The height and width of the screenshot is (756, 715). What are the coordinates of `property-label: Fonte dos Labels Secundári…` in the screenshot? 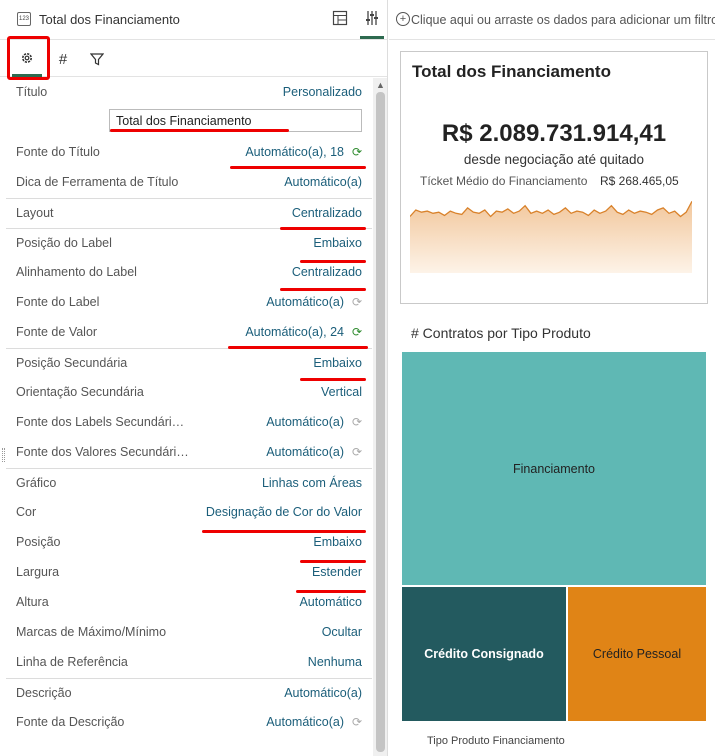 It's located at (100, 422).